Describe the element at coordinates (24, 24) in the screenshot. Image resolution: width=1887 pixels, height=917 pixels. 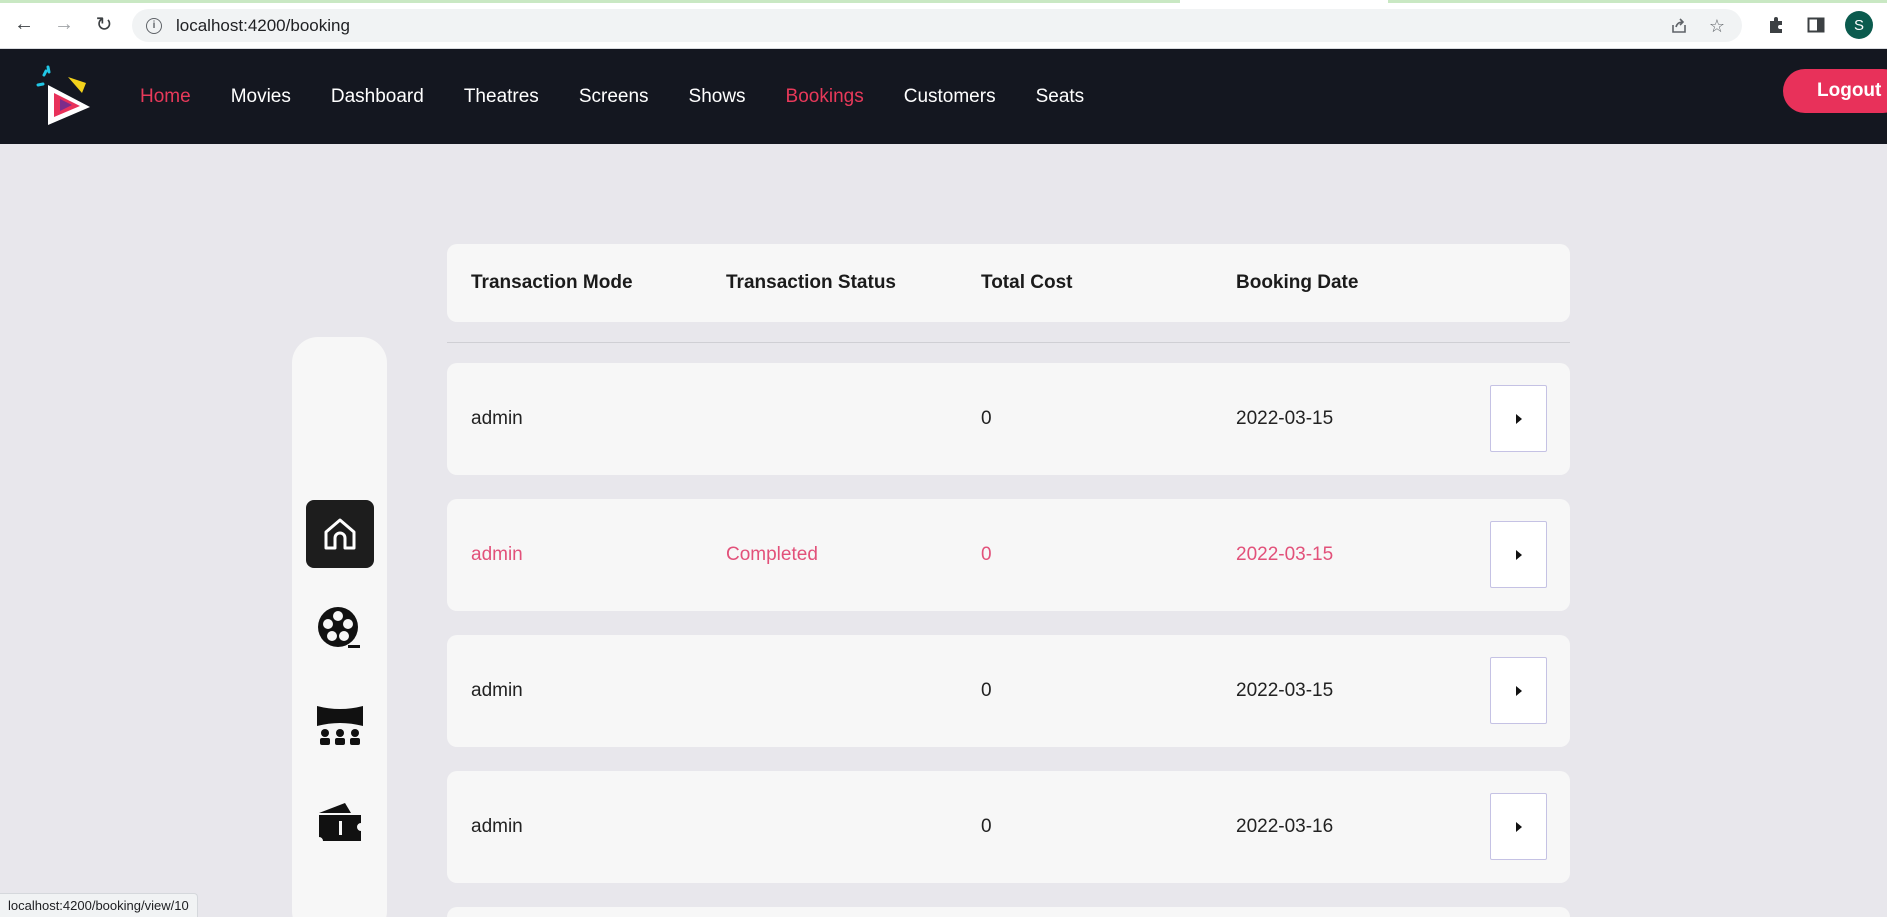
I see `back-arrow-icon: ←` at that location.